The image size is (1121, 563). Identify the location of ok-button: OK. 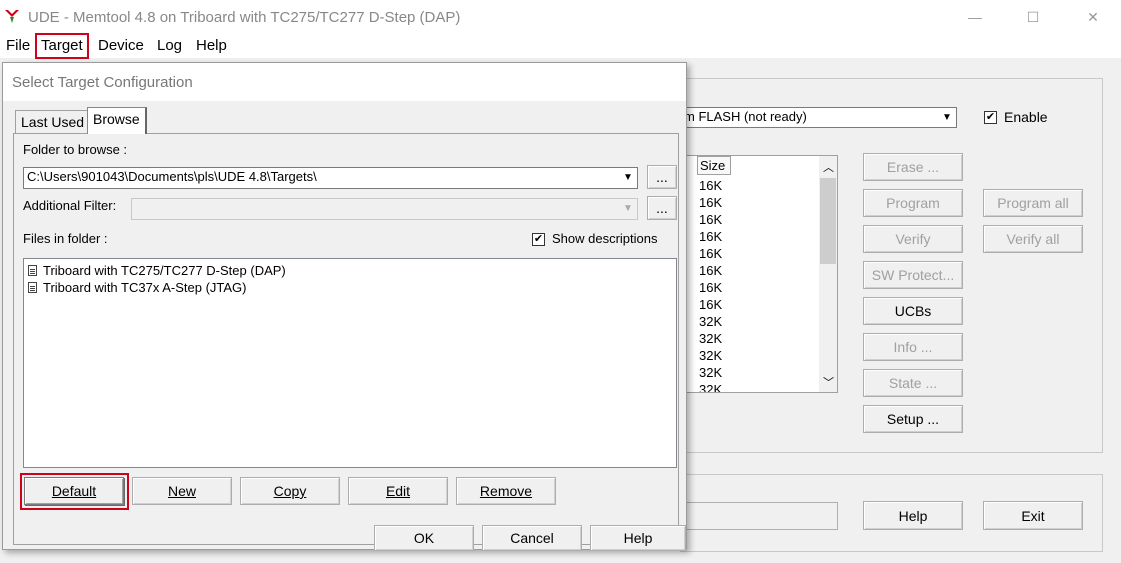
(424, 538).